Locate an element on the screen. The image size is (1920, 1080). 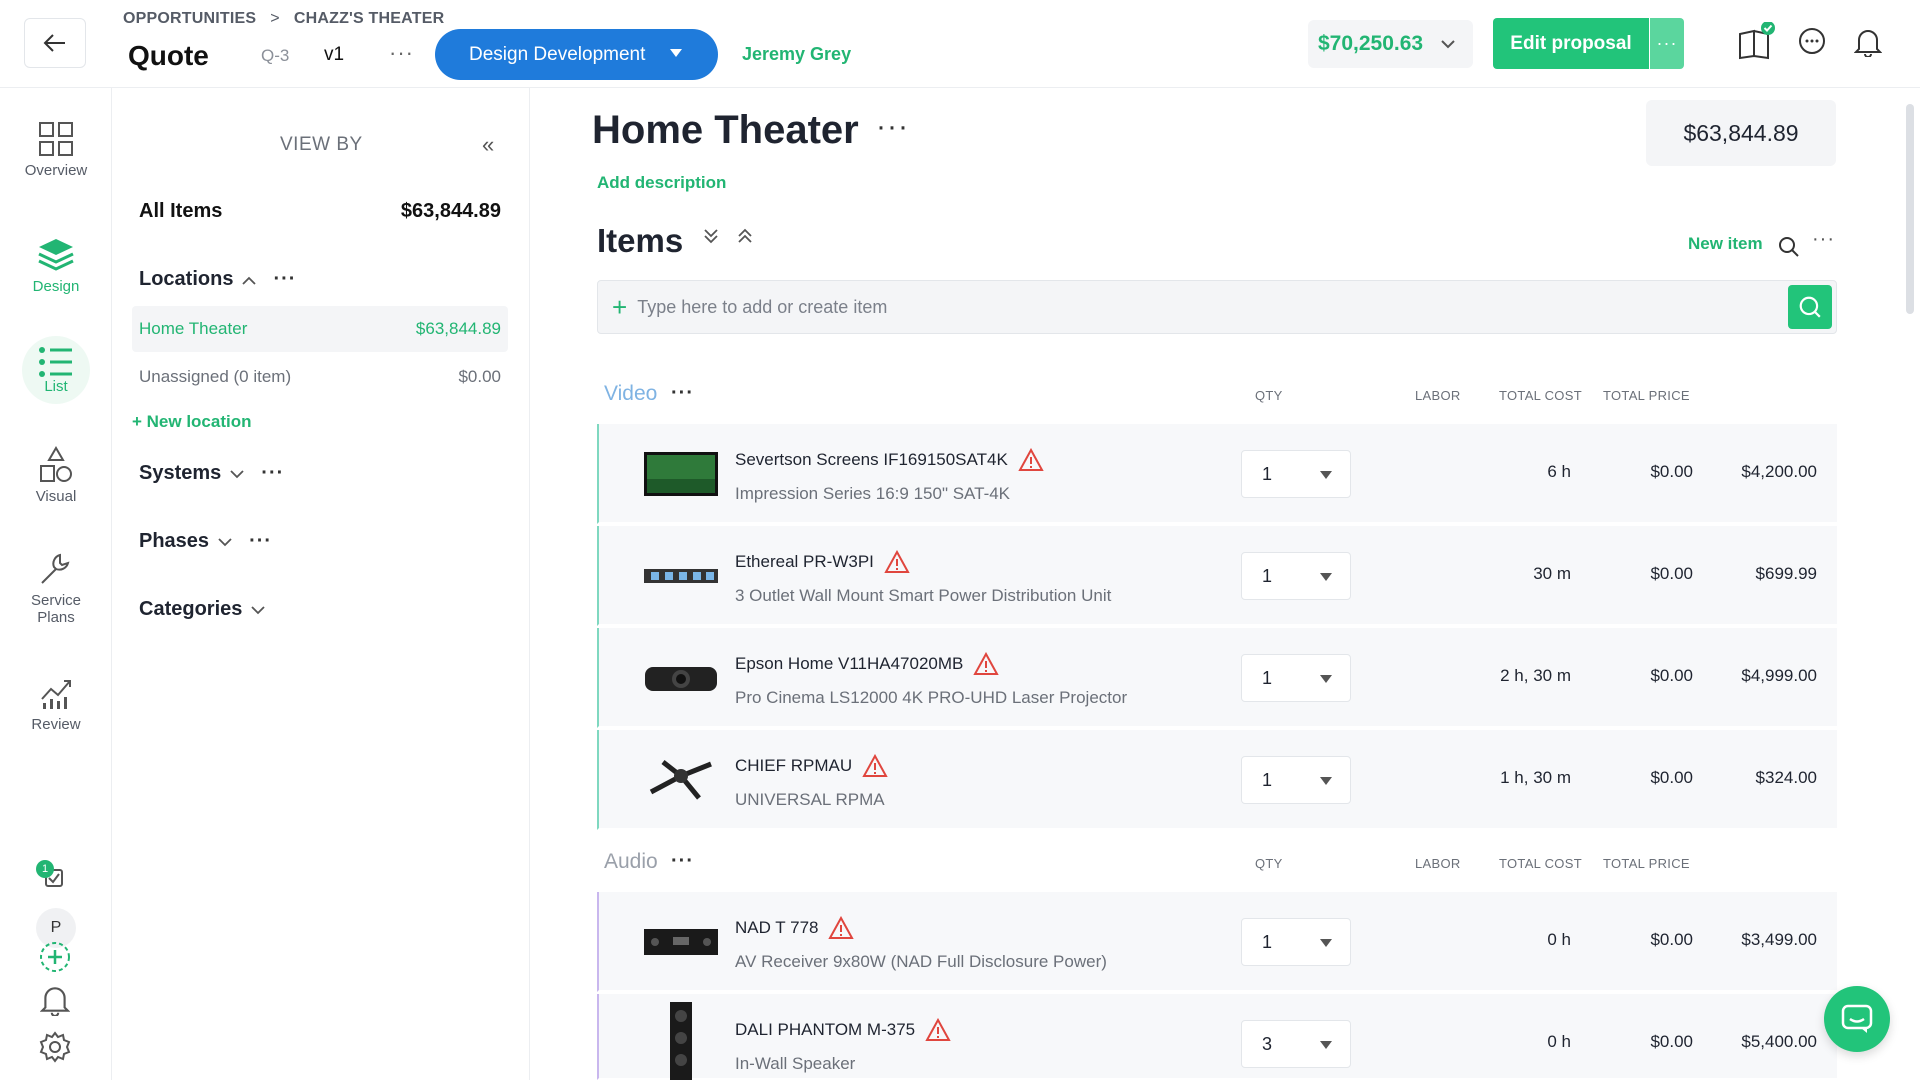
item-name: Severtson Screens IF169150SAT4K is located at coordinates (889, 460).